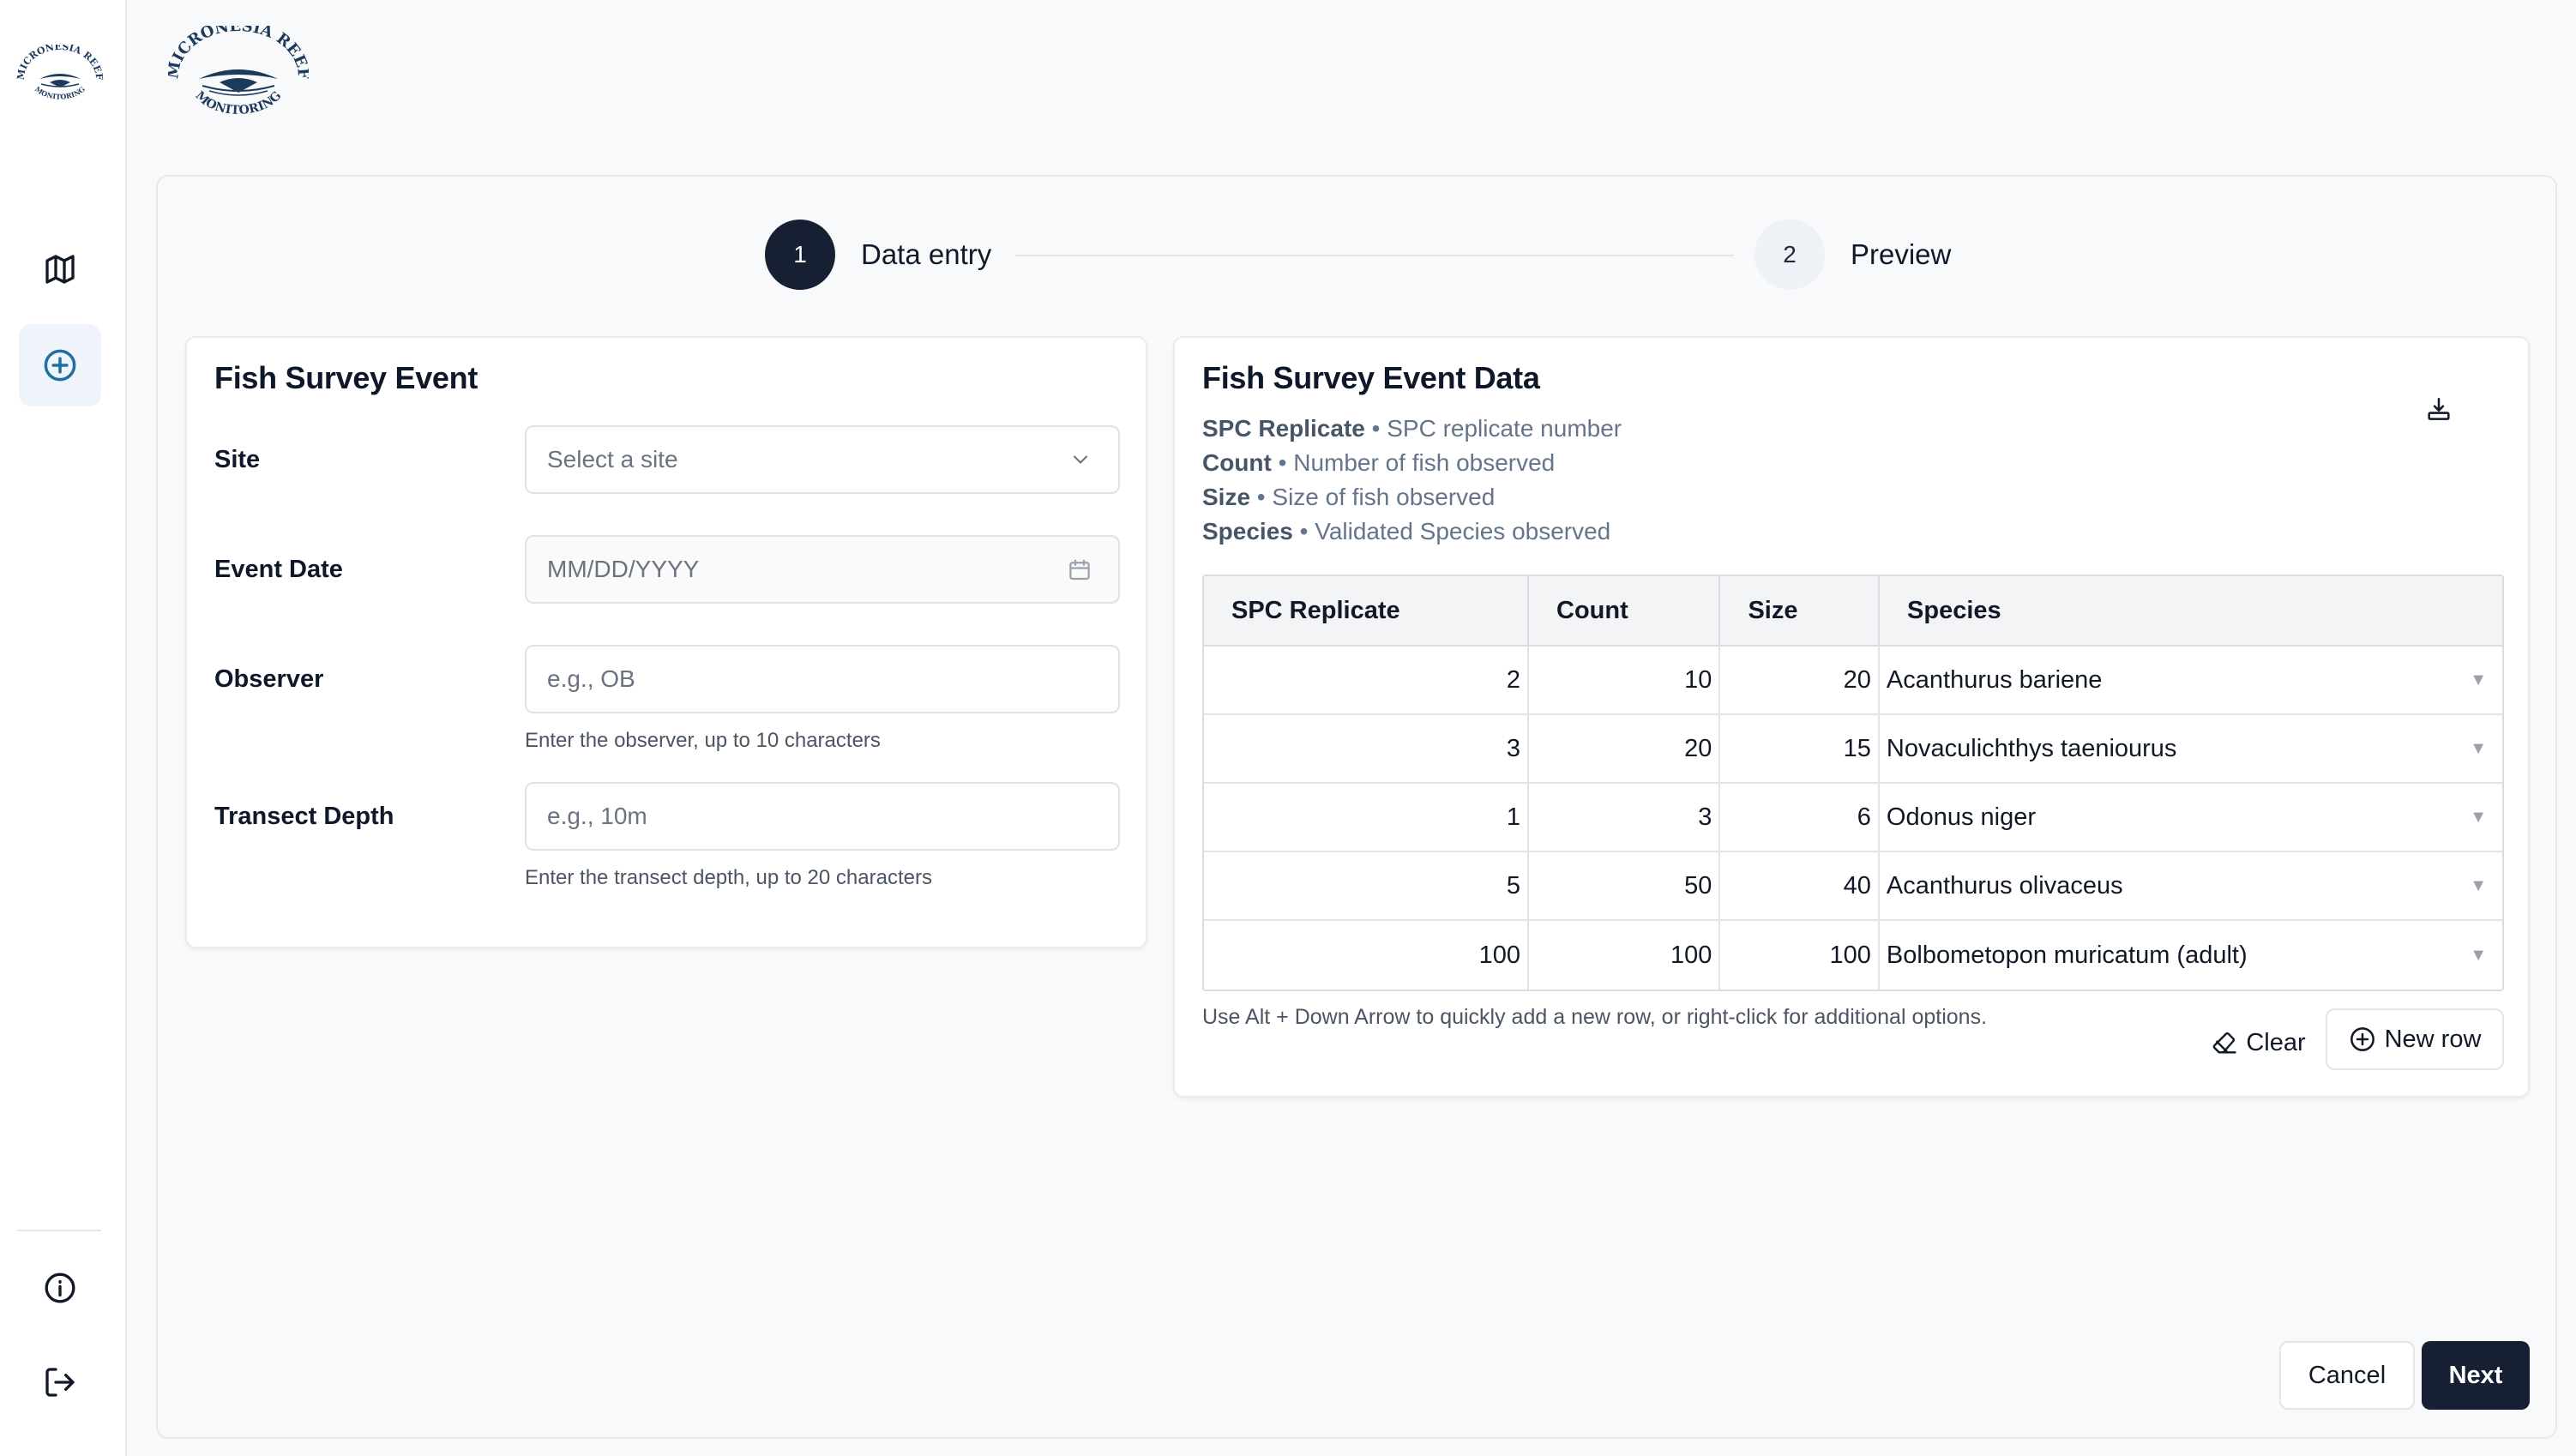 Image resolution: width=2576 pixels, height=1456 pixels. What do you see at coordinates (623, 569) in the screenshot?
I see `event-date-placeholder: MM/DD/YYYY` at bounding box center [623, 569].